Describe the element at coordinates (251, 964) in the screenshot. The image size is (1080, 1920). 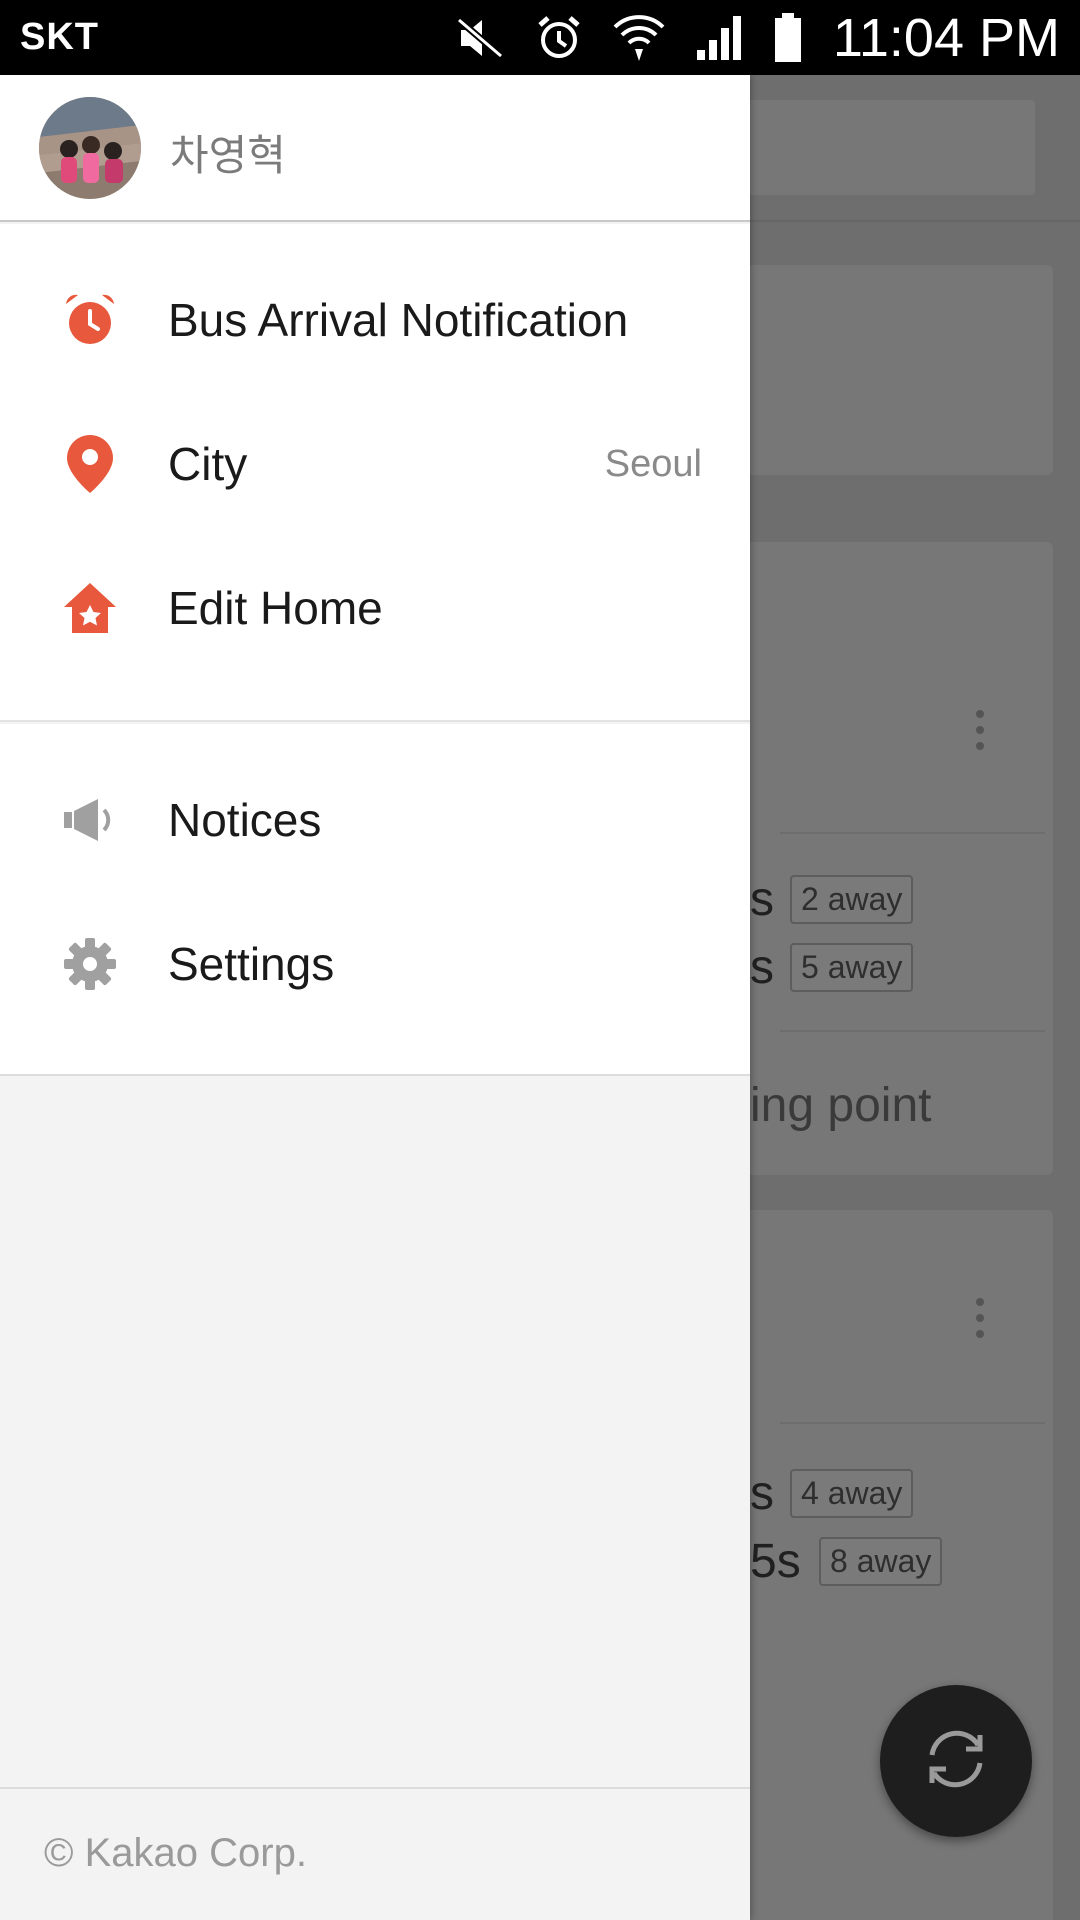
I see `menu-label: Settings` at that location.